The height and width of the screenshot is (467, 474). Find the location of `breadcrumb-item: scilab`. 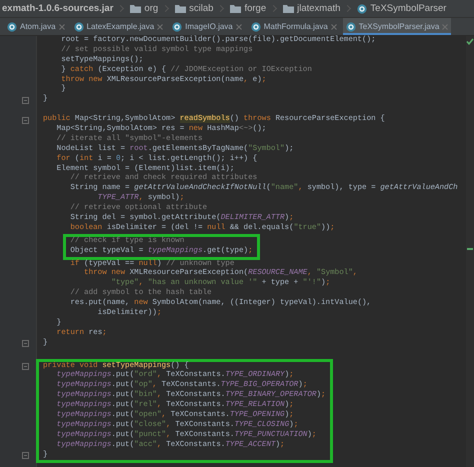

breadcrumb-item: scilab is located at coordinates (194, 8).